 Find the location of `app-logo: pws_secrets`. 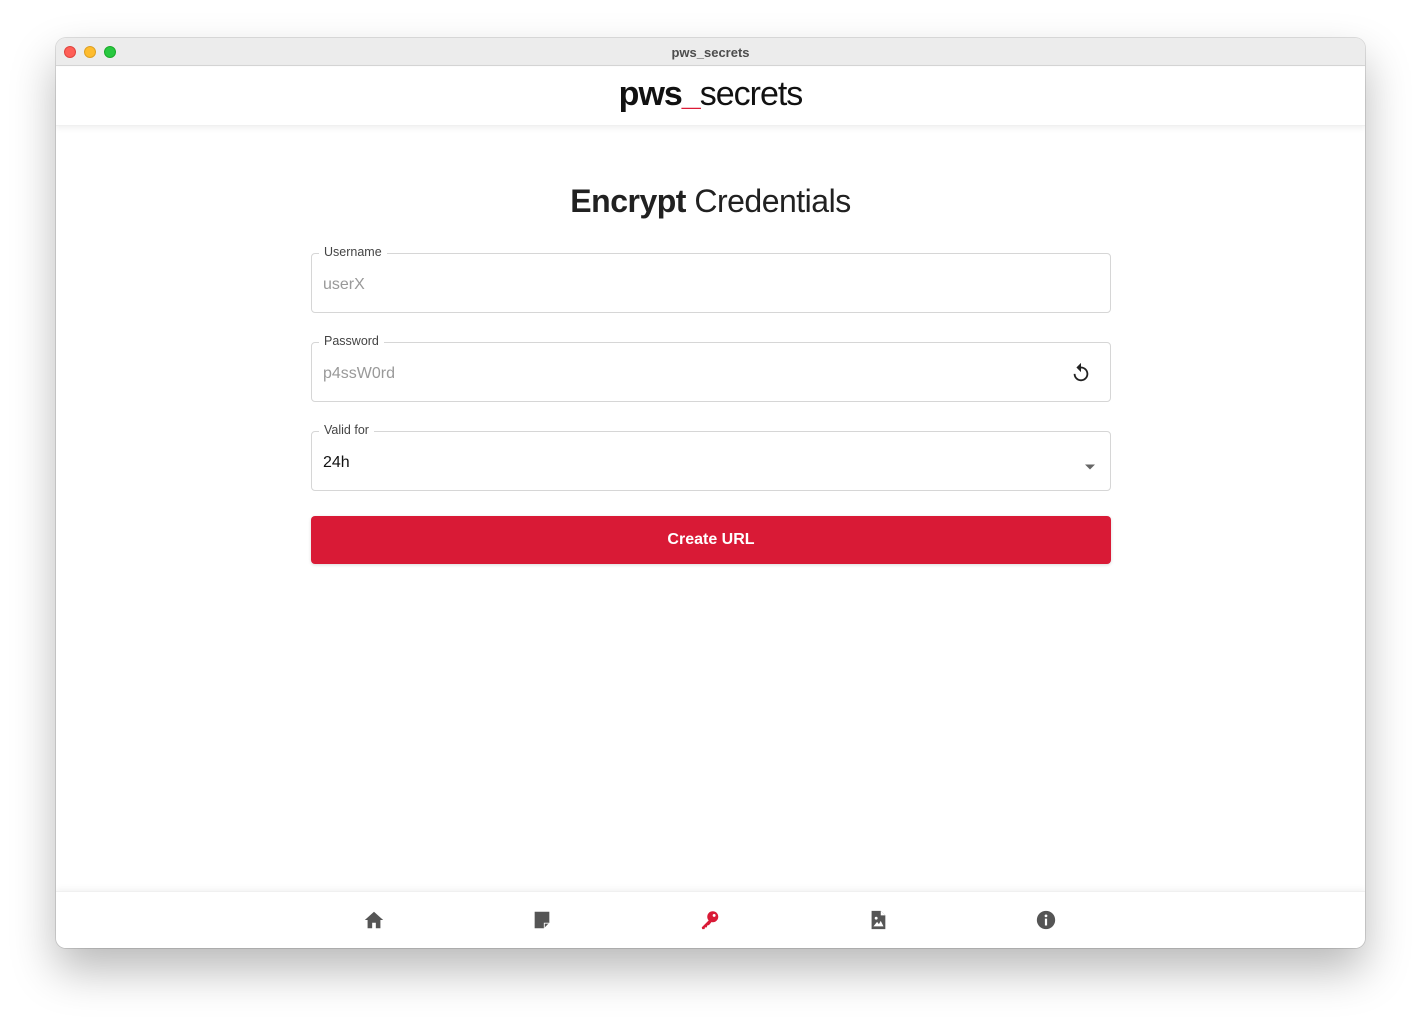

app-logo: pws_secrets is located at coordinates (710, 94).